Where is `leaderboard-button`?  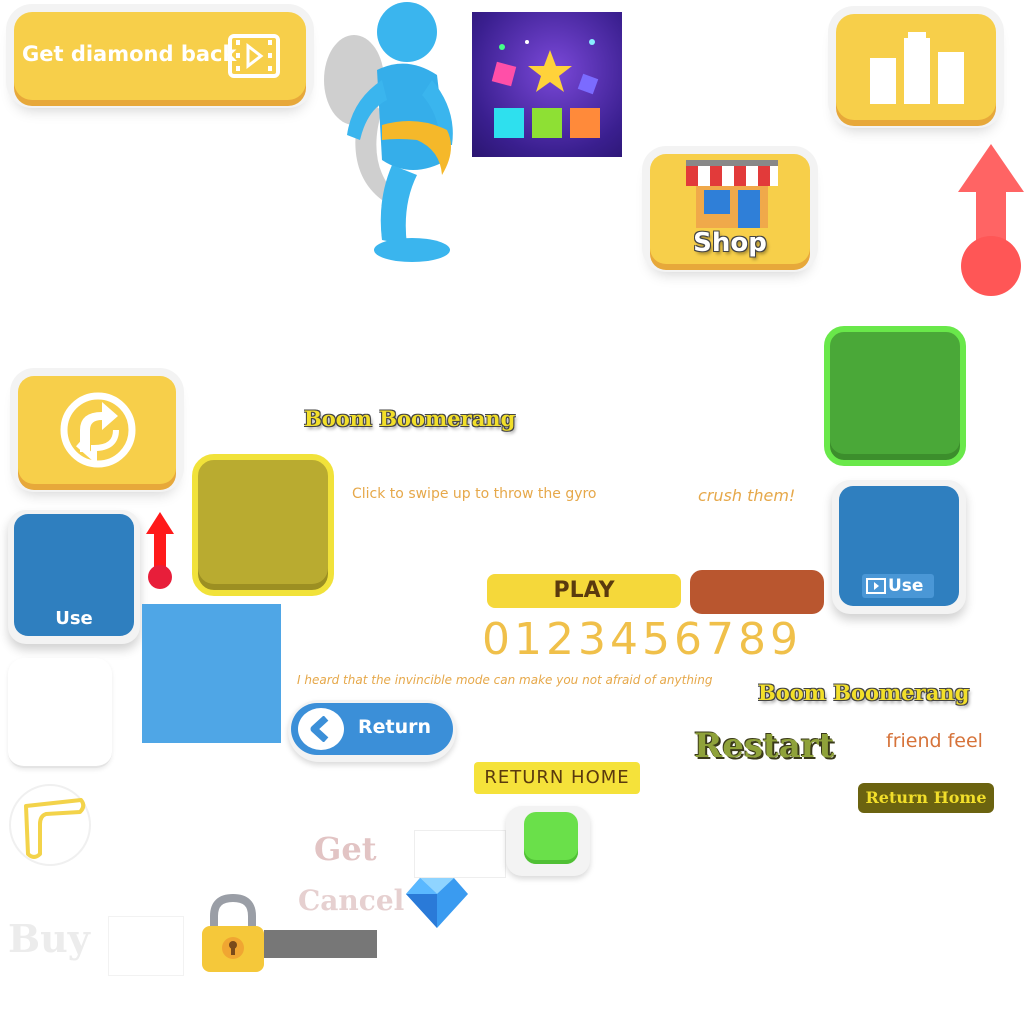 leaderboard-button is located at coordinates (916, 67).